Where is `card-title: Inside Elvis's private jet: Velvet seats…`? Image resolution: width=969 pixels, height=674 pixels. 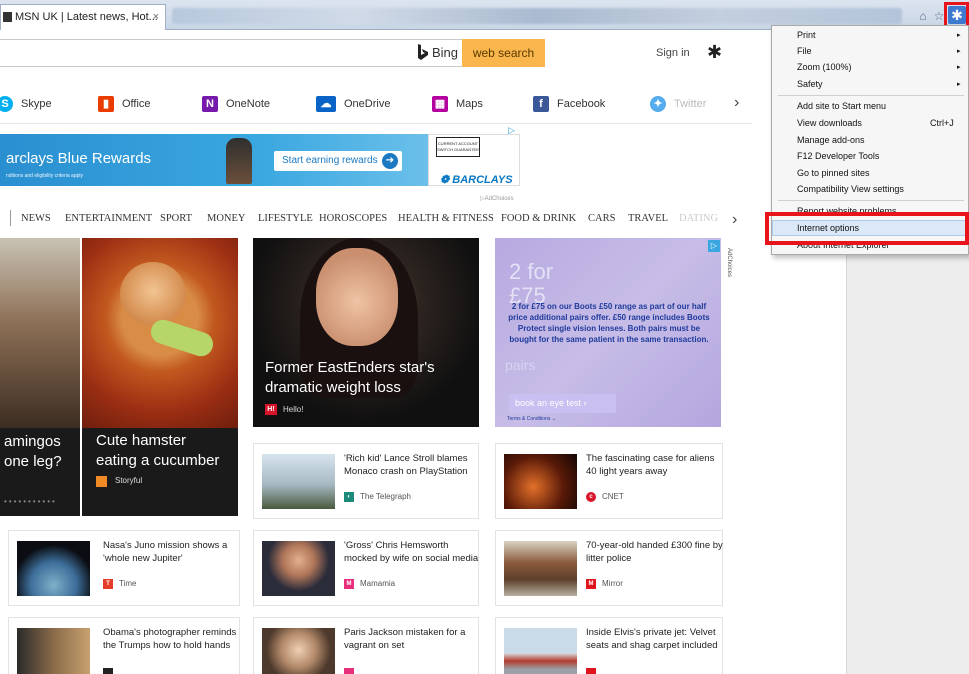 card-title: Inside Elvis's private jet: Velvet seats… is located at coordinates (652, 639).